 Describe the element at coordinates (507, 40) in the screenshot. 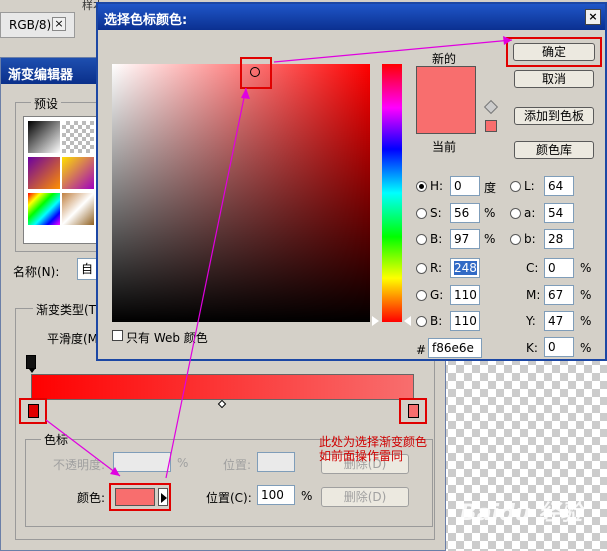

I see `arrow-head-ok` at that location.